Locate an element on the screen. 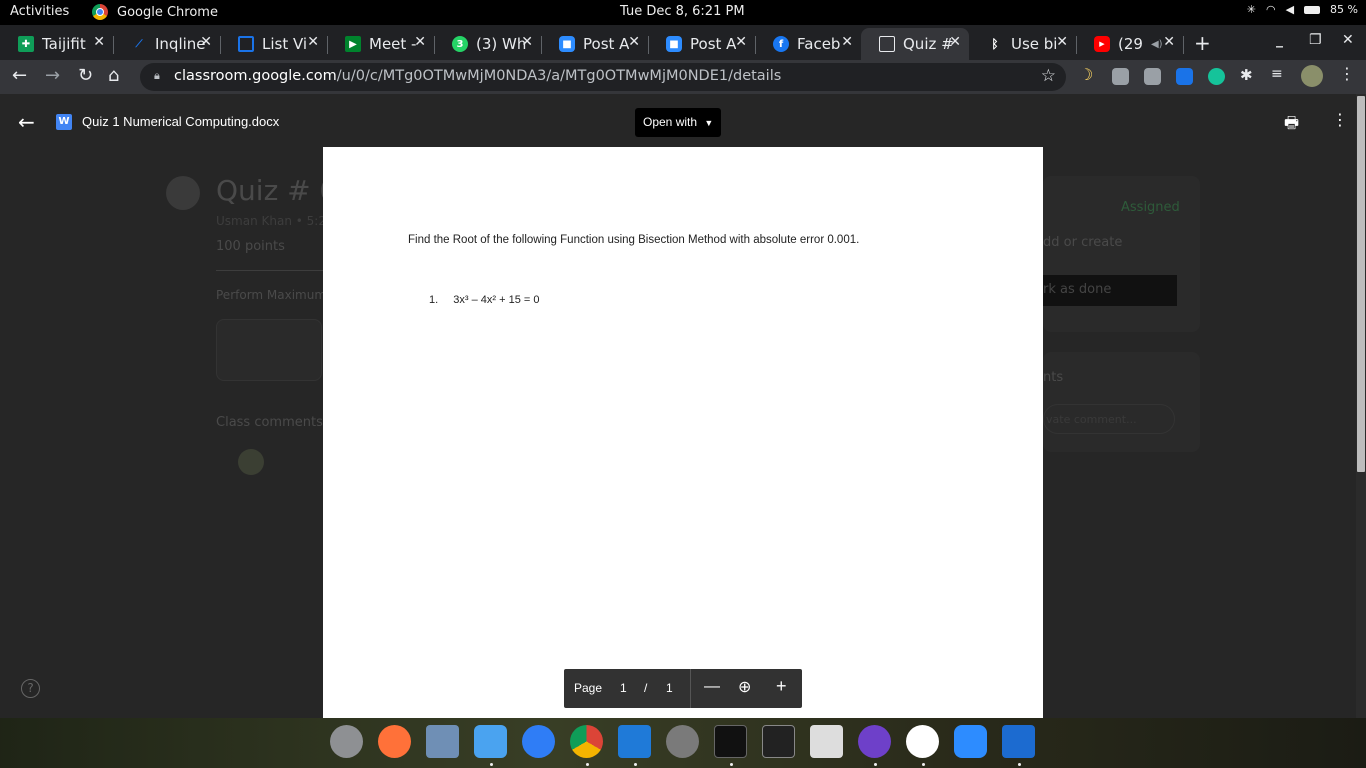 This screenshot has height=768, width=1366. tab-inqline: ⟋ Inqline ✕ is located at coordinates (167, 44).